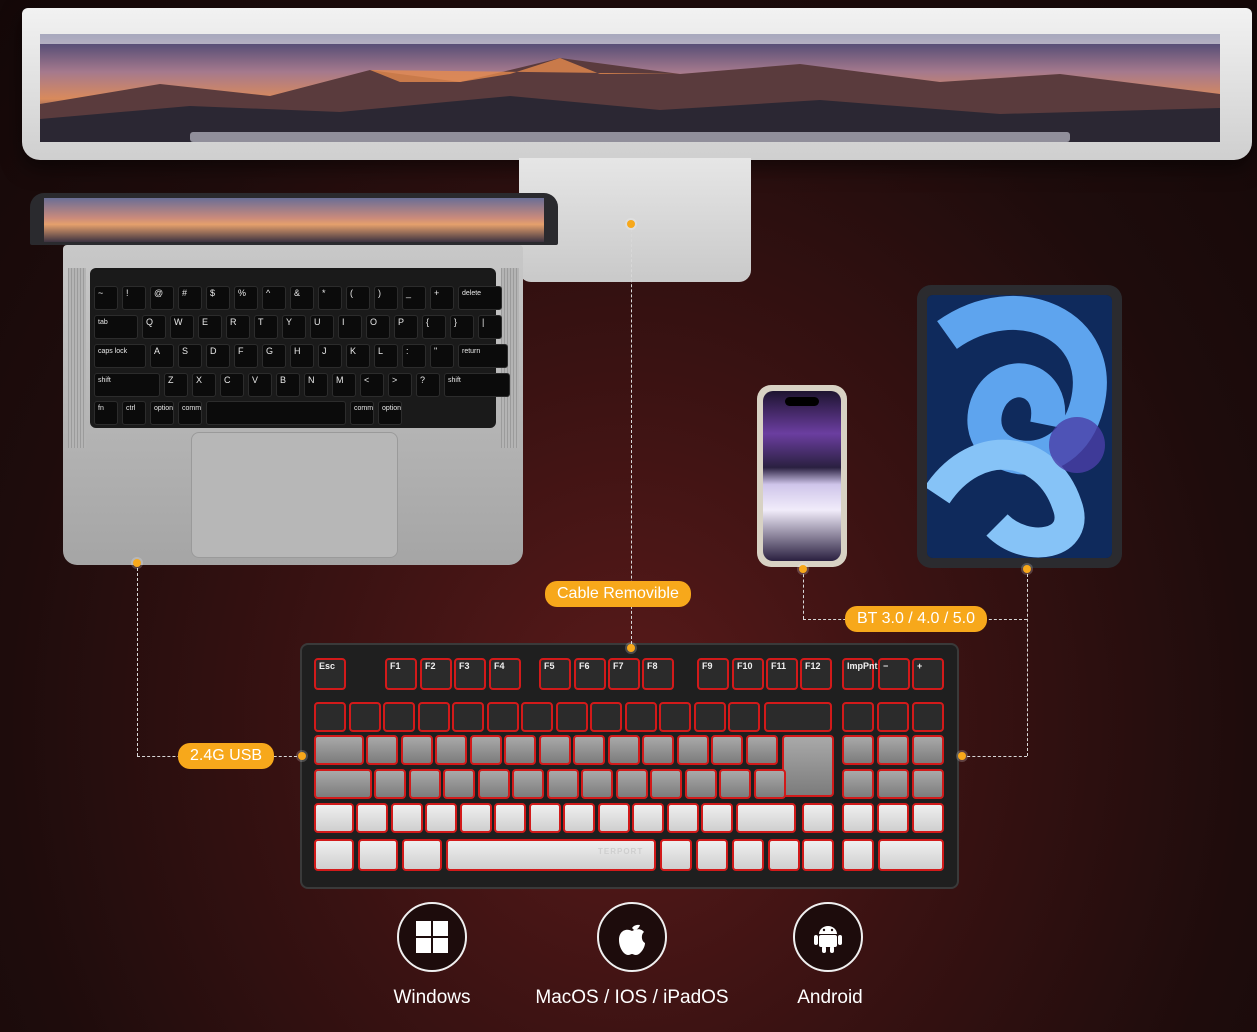  I want to click on laptop-key: @, so click(162, 298).